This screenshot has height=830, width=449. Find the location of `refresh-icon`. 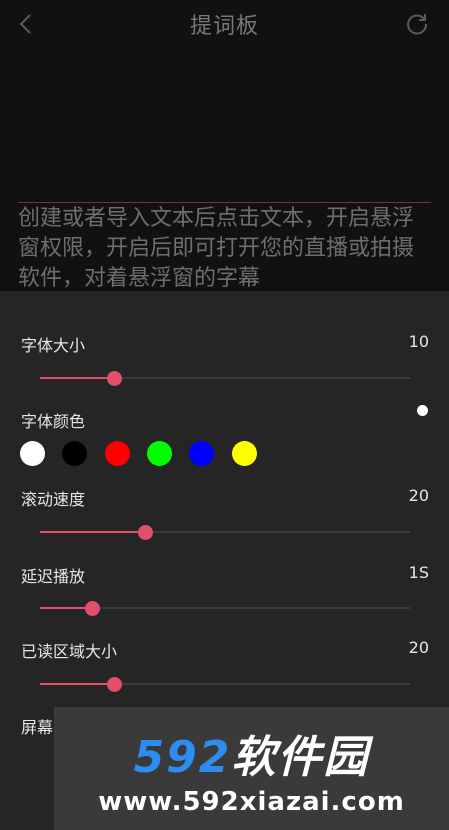

refresh-icon is located at coordinates (417, 24).